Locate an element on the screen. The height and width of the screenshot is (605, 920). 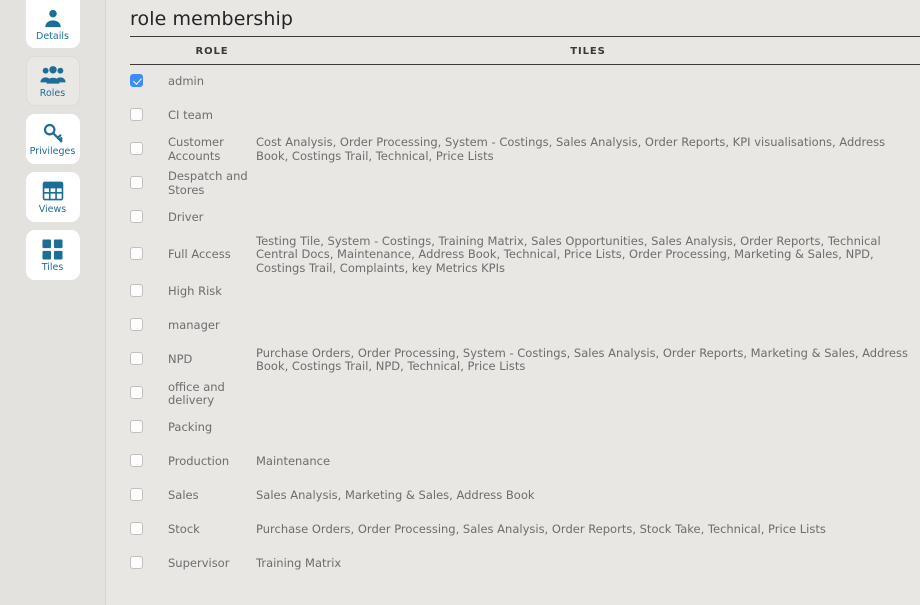
table-row: High Risk is located at coordinates (525, 292).